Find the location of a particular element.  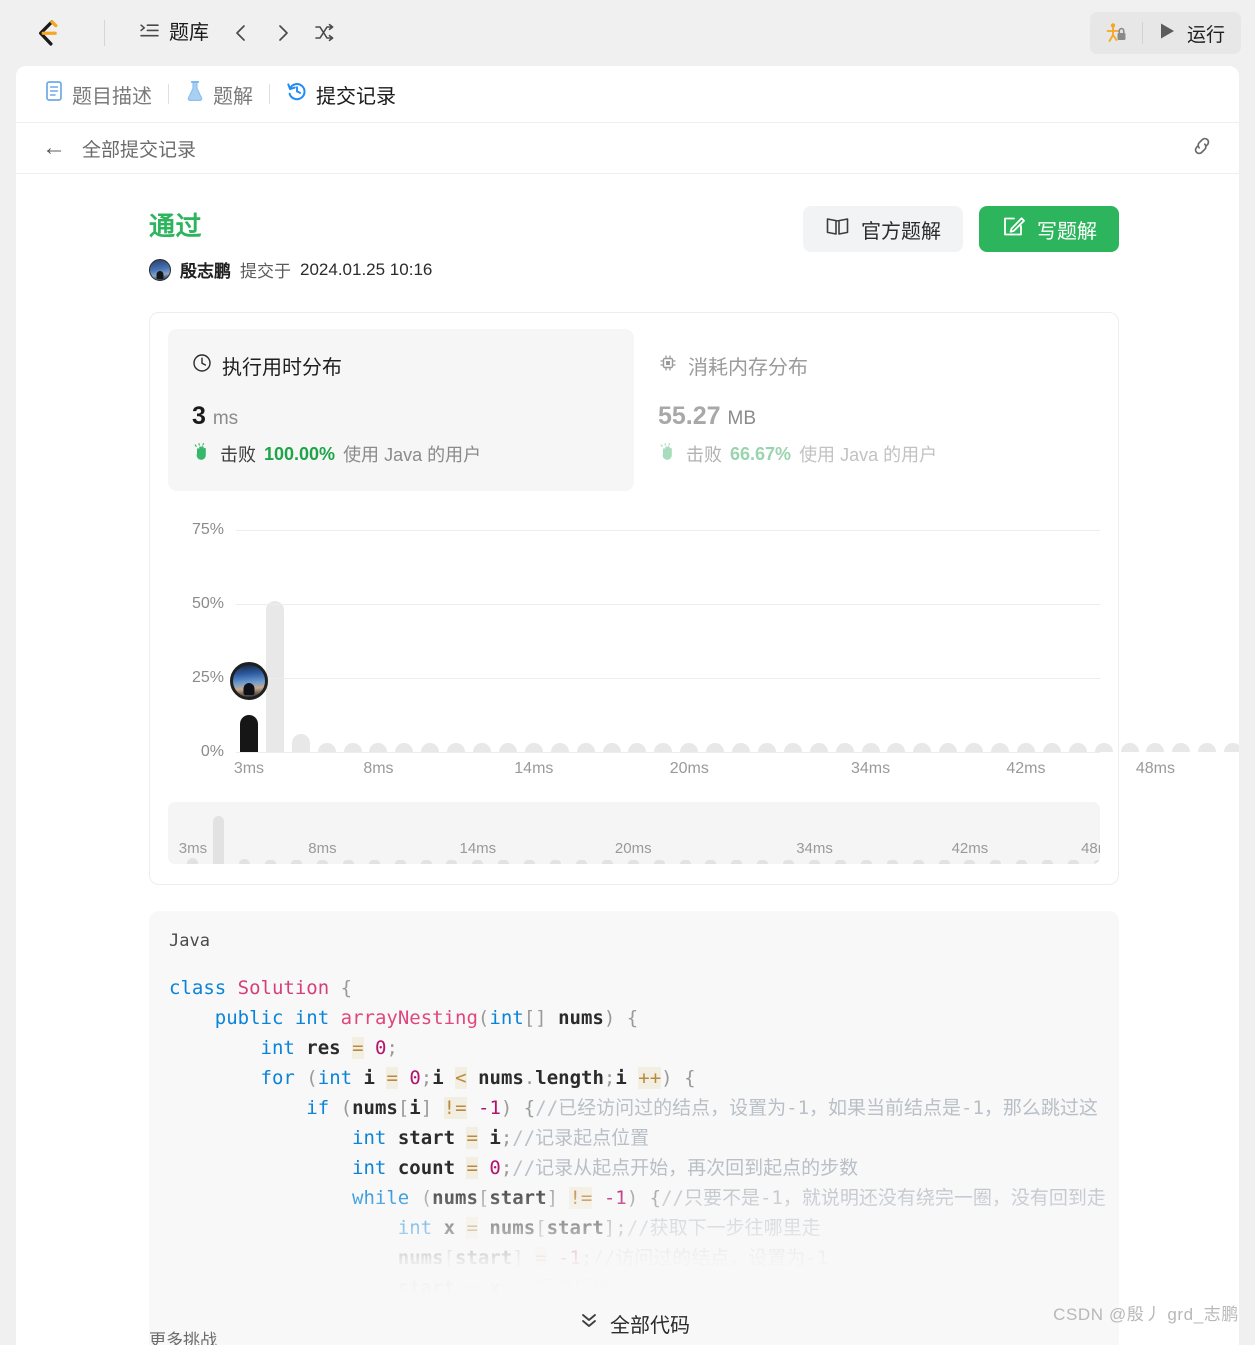

top-bar: 题库 运行 is located at coordinates (627, 33).